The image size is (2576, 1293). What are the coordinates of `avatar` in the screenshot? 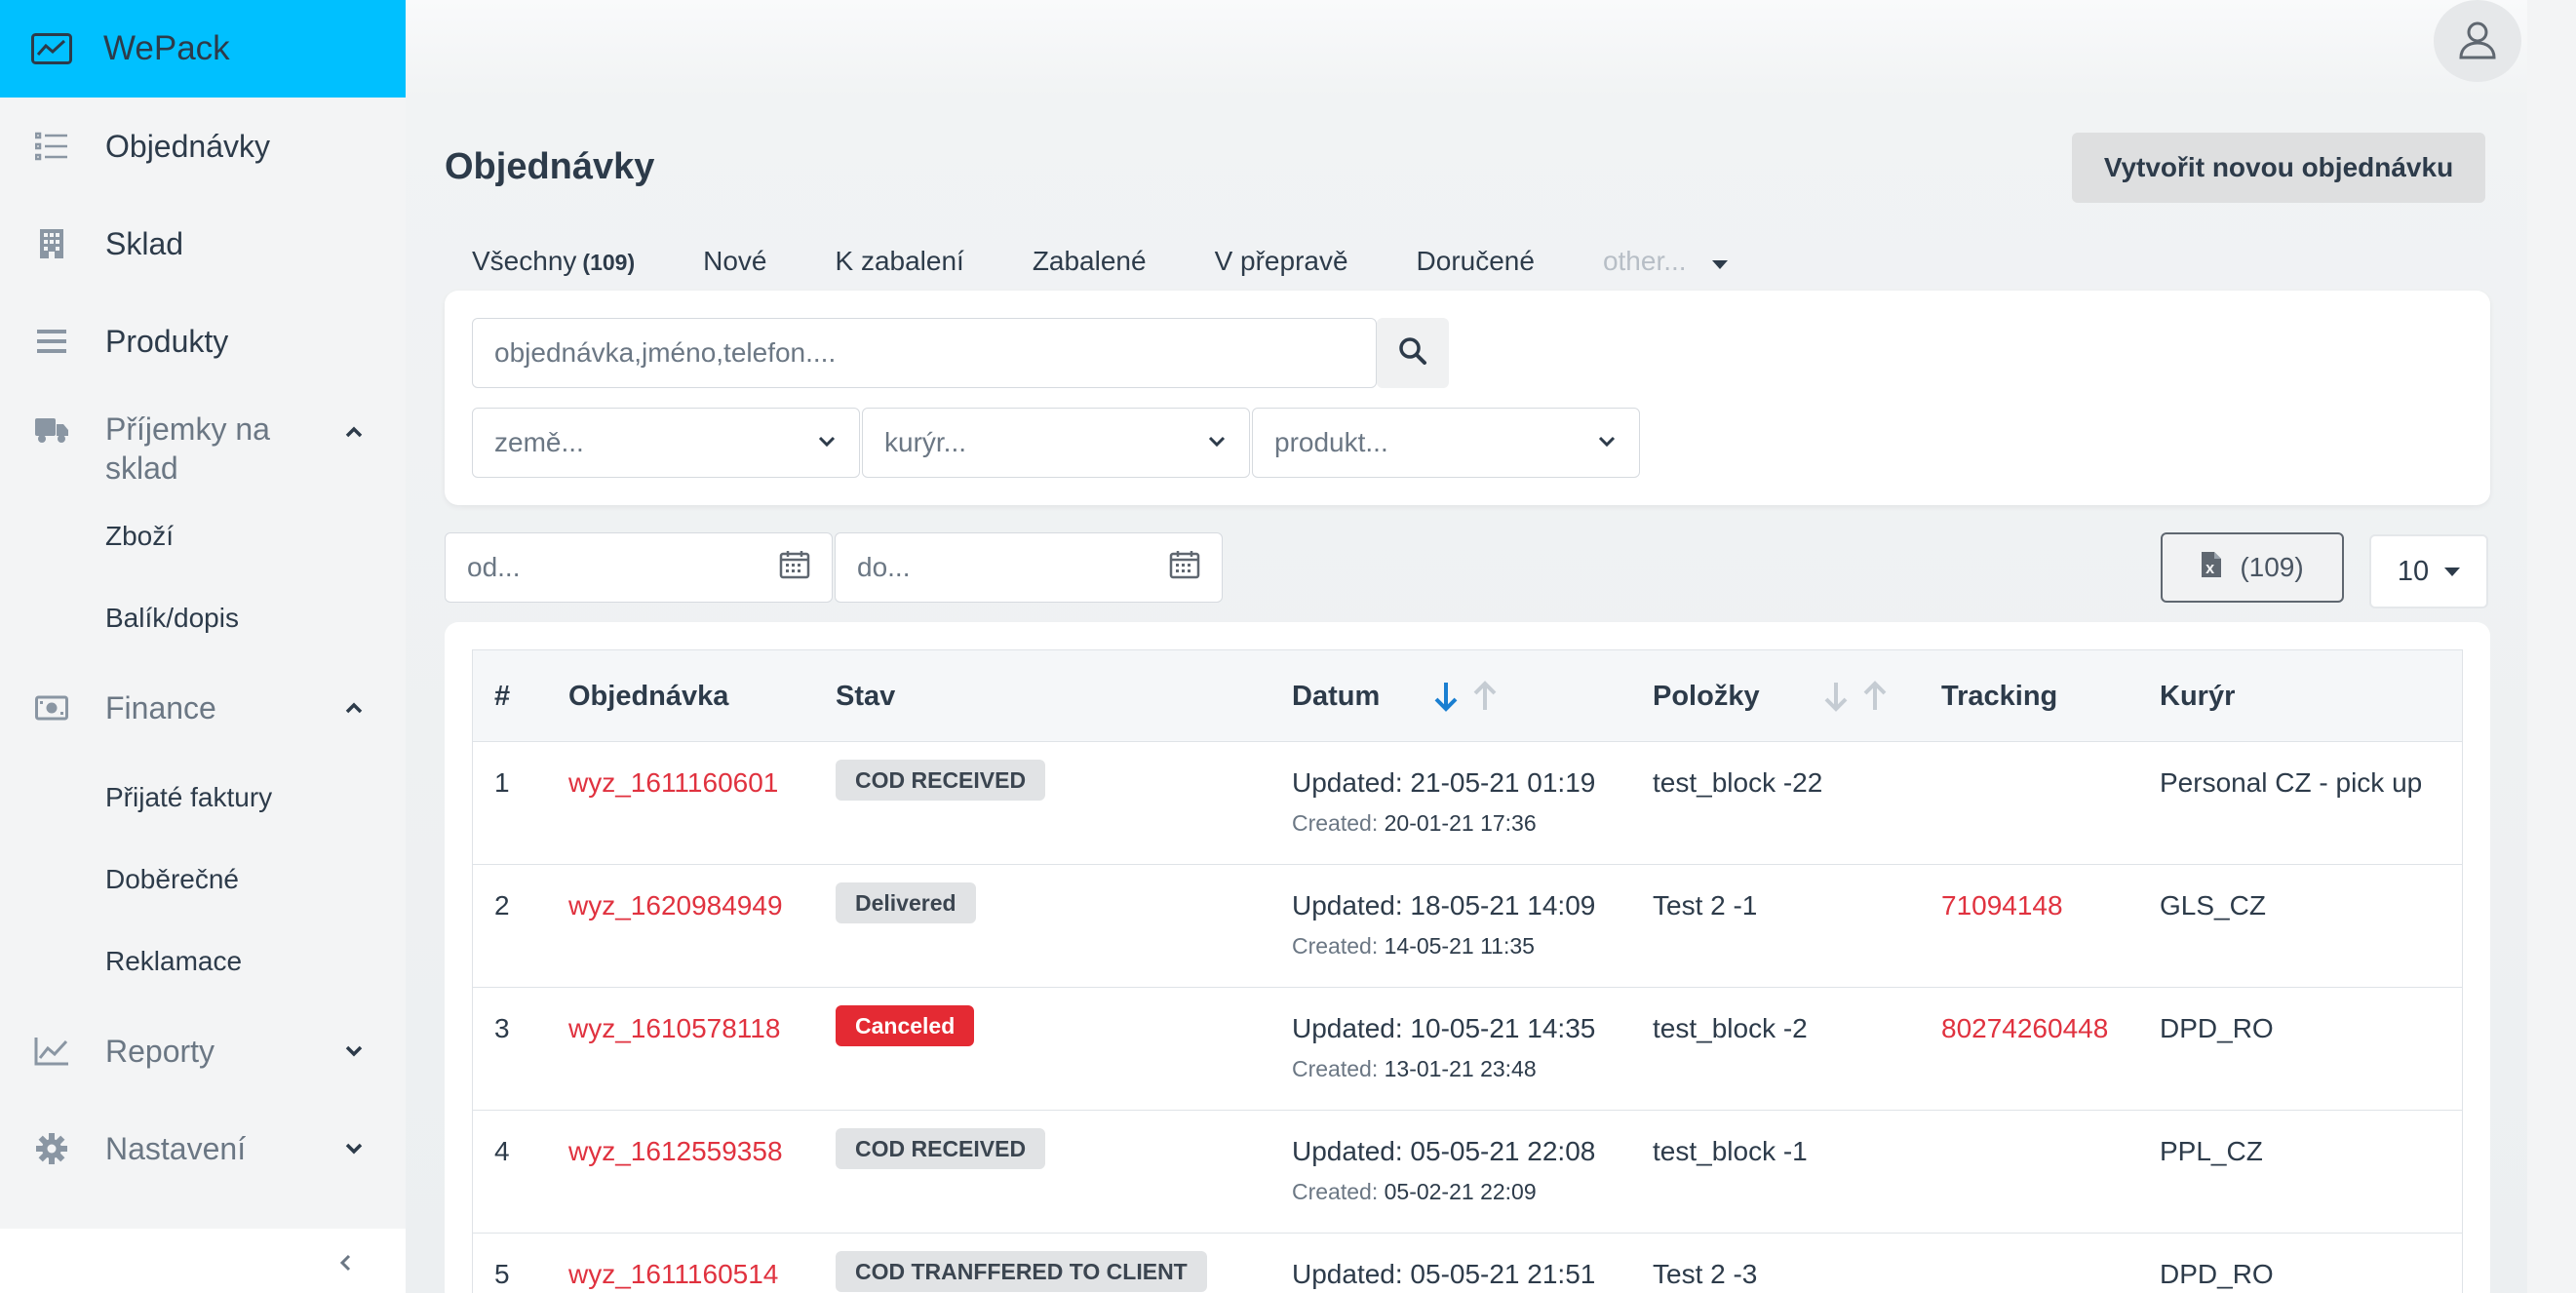 It's located at (2477, 41).